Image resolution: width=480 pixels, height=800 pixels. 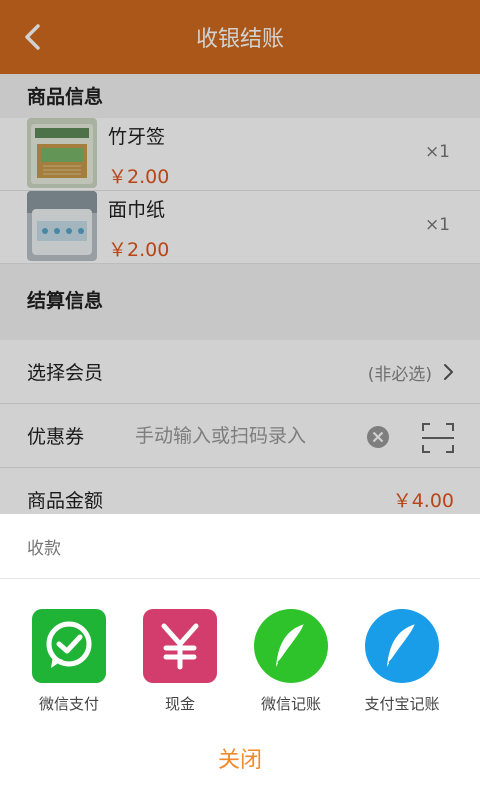 What do you see at coordinates (44, 549) in the screenshot?
I see `sheet-title: 收款` at bounding box center [44, 549].